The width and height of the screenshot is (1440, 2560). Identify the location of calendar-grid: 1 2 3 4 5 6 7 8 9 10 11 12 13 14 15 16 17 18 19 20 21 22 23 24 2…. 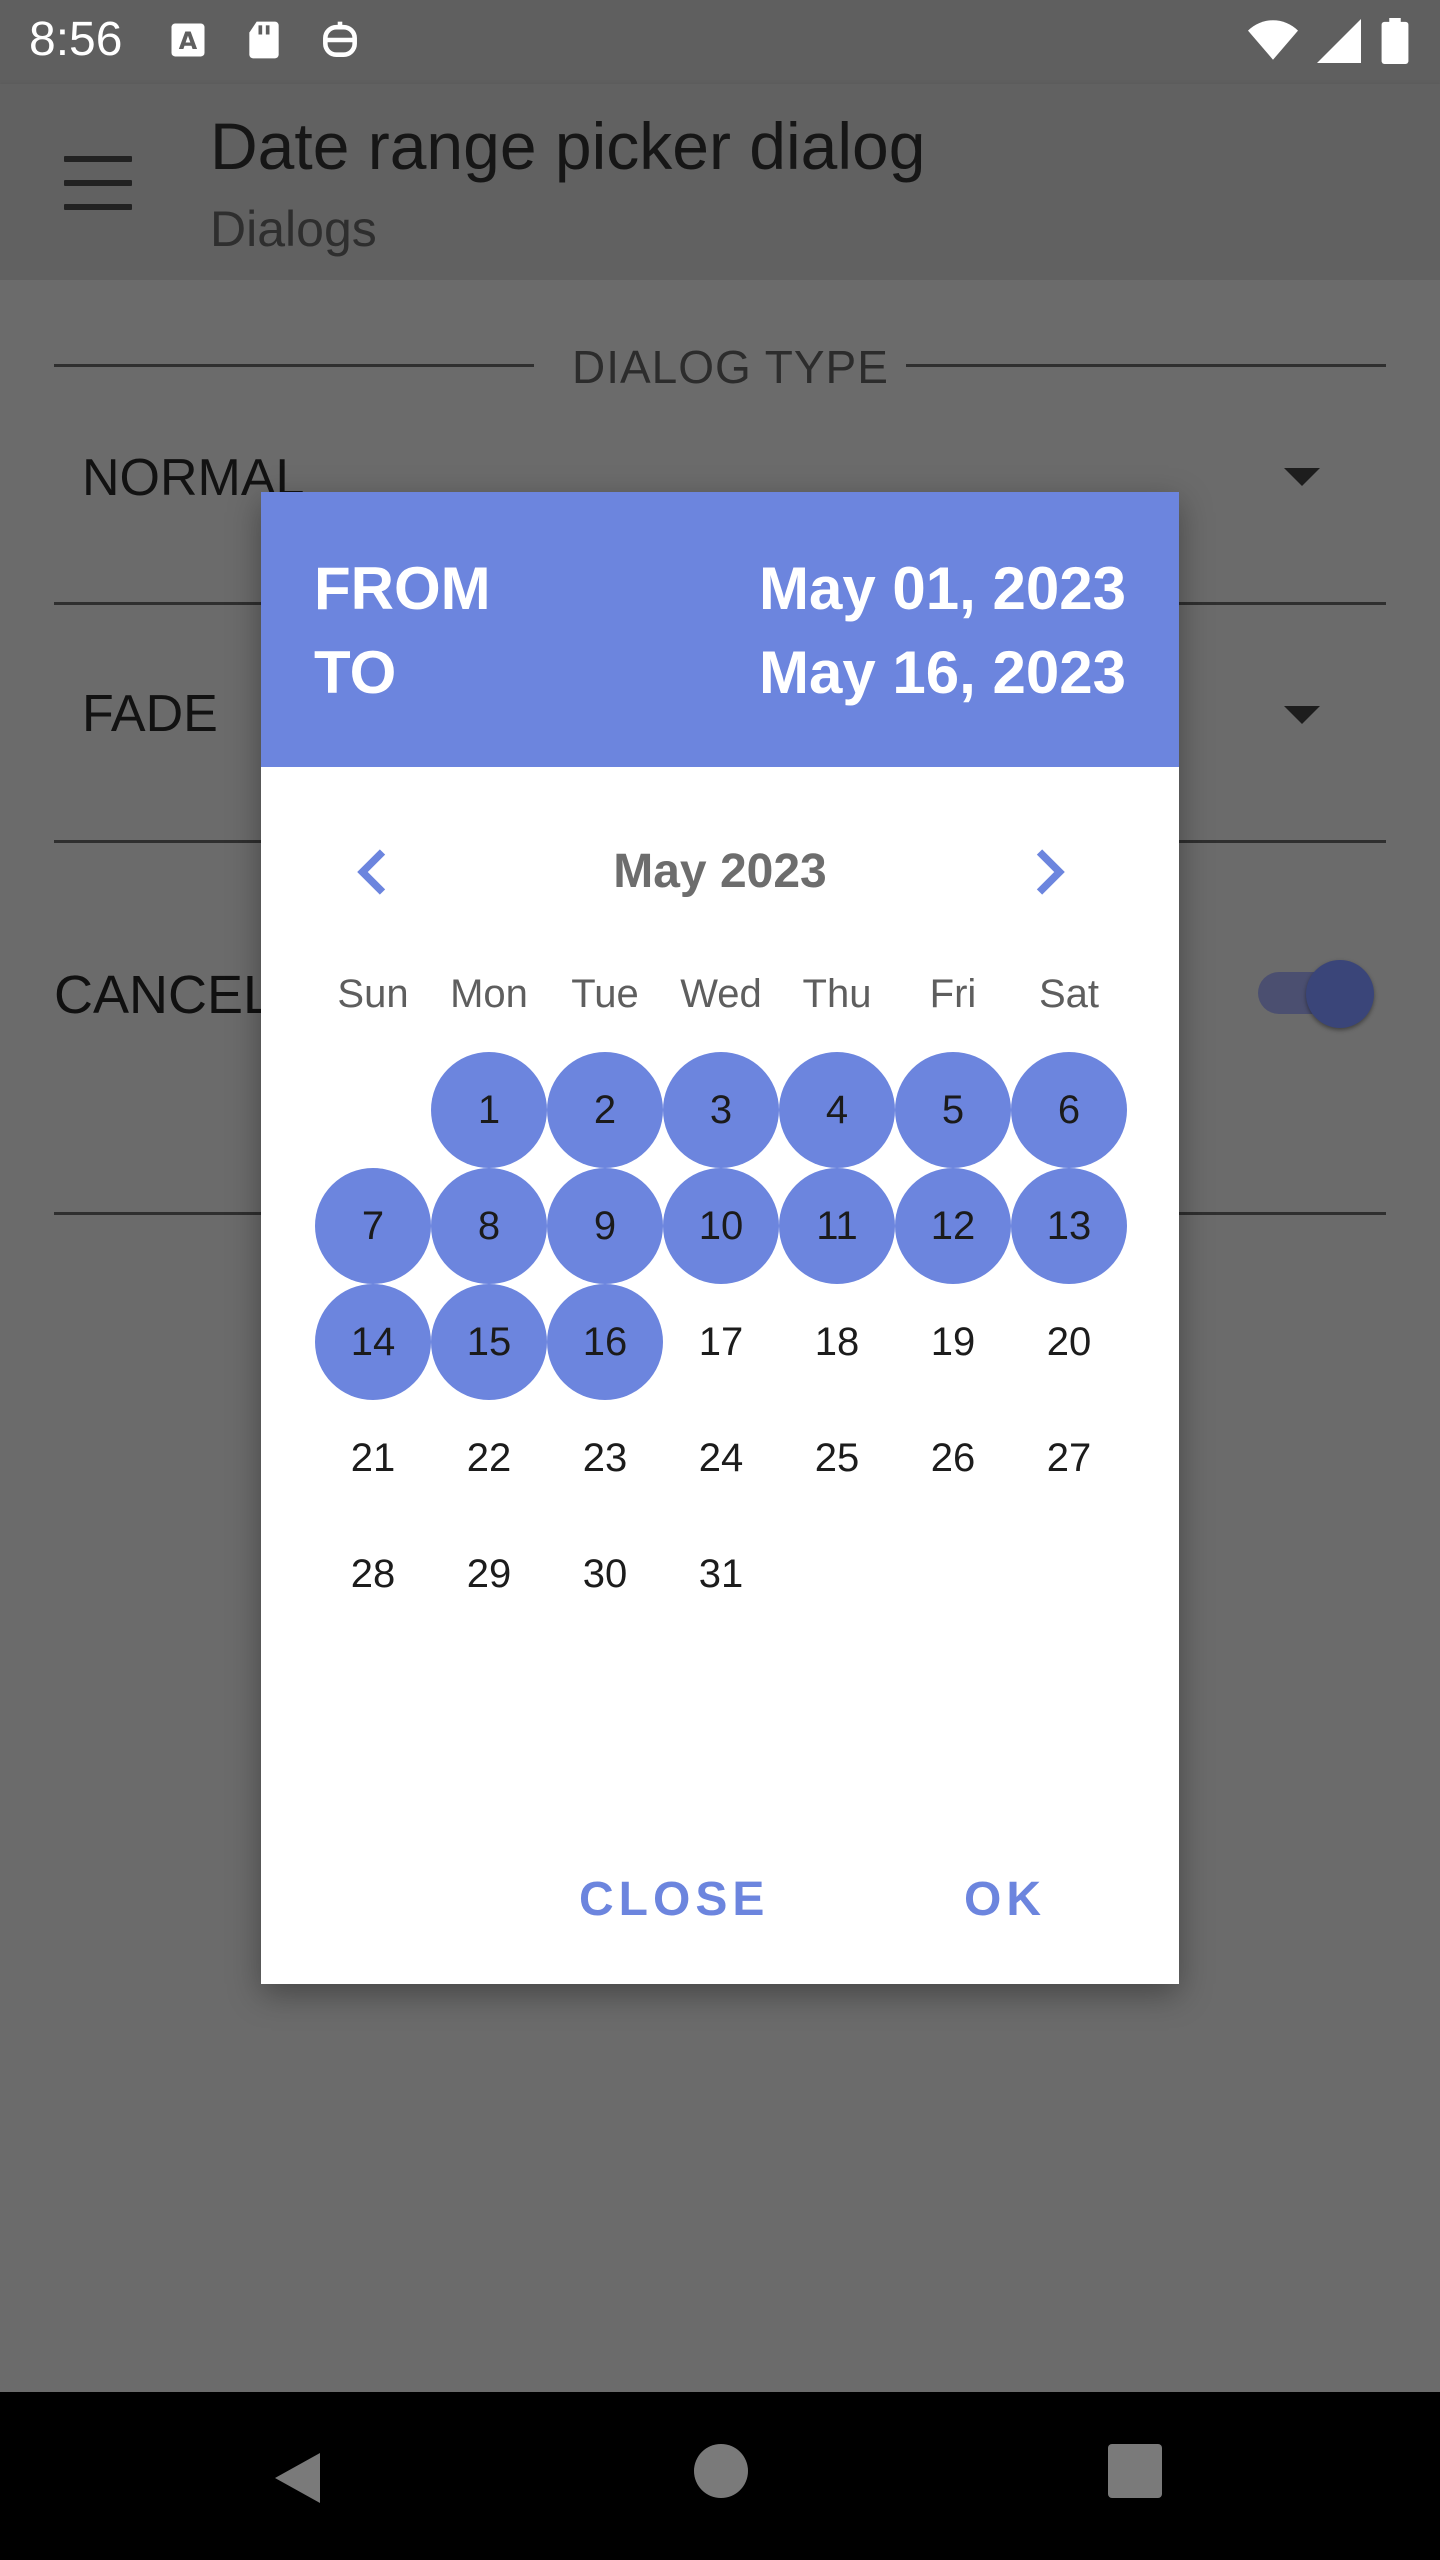
(721, 1342).